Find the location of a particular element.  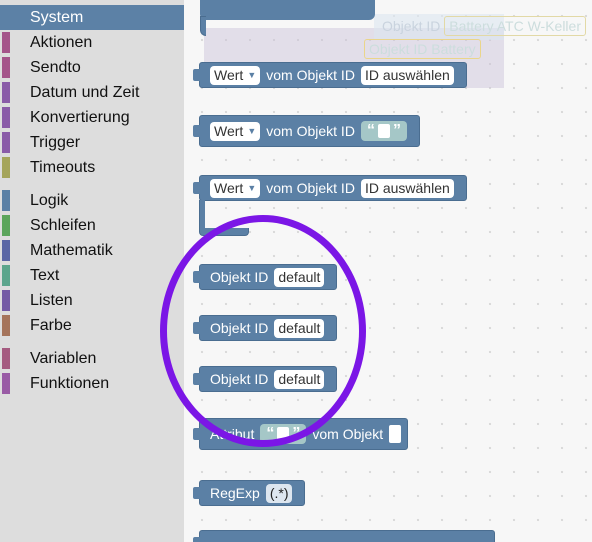

category-label: Konvertierung is located at coordinates (80, 117).